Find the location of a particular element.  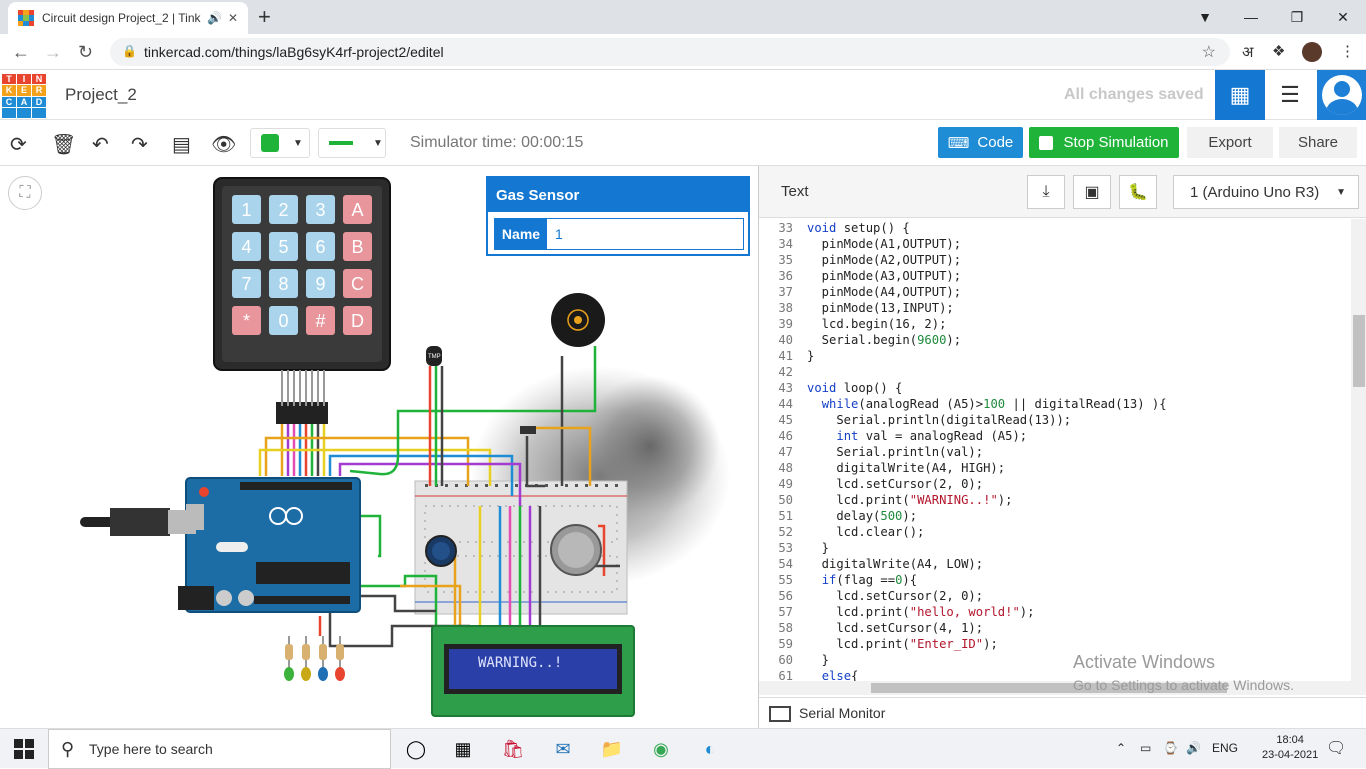

code-line: 40 Serial.begin(9600); is located at coordinates (1055, 340).